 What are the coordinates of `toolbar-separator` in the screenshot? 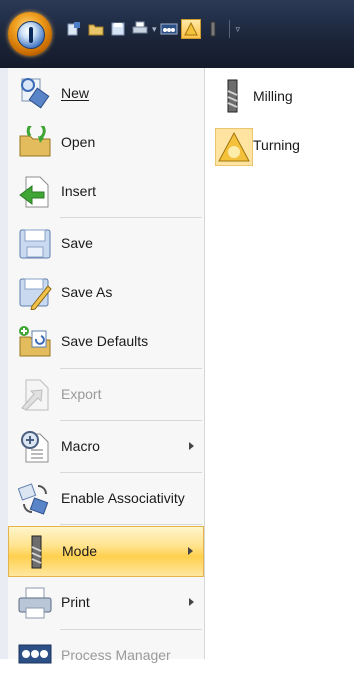 It's located at (229, 29).